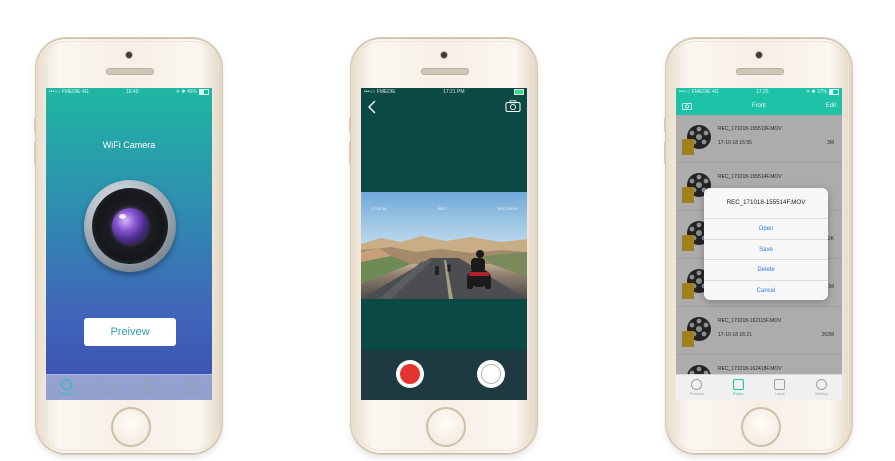 The image size is (895, 461). I want to click on nav-title: Front, so click(758, 106).